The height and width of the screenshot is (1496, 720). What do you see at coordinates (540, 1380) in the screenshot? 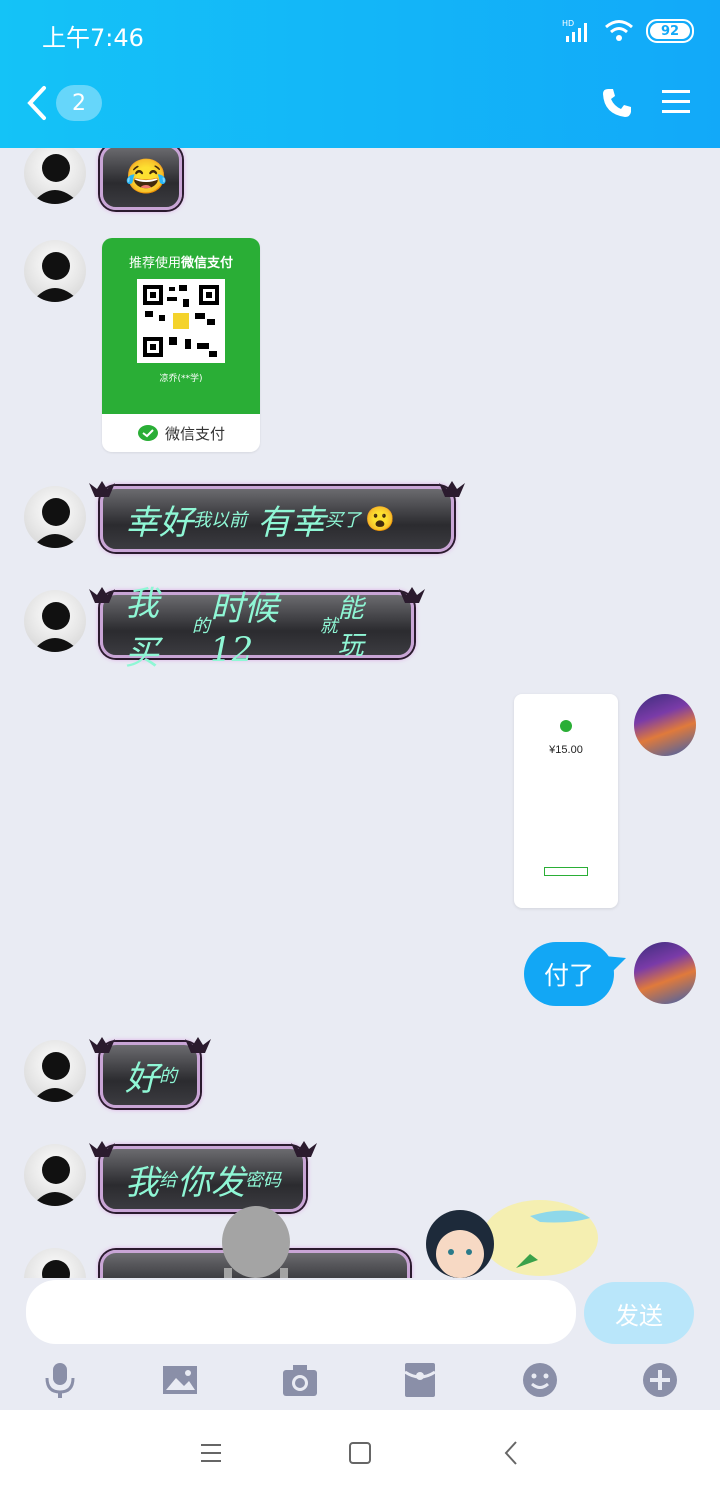
I see `emoji-icon` at bounding box center [540, 1380].